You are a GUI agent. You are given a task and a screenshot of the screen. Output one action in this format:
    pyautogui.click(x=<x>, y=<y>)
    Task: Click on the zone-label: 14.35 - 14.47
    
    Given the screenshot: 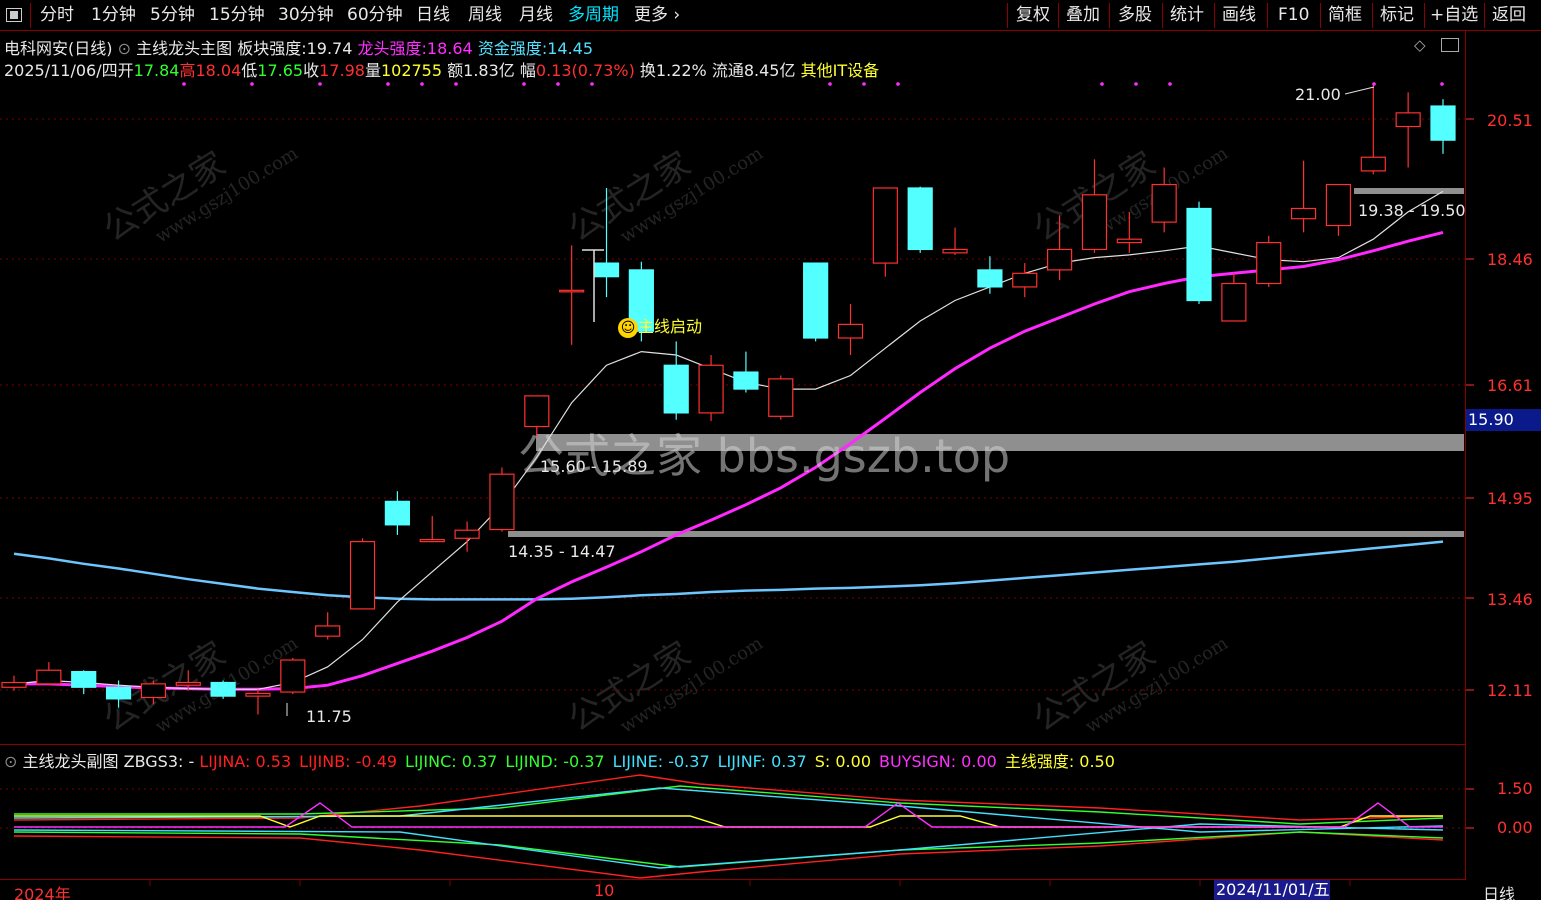 What is the action you would take?
    pyautogui.click(x=562, y=551)
    